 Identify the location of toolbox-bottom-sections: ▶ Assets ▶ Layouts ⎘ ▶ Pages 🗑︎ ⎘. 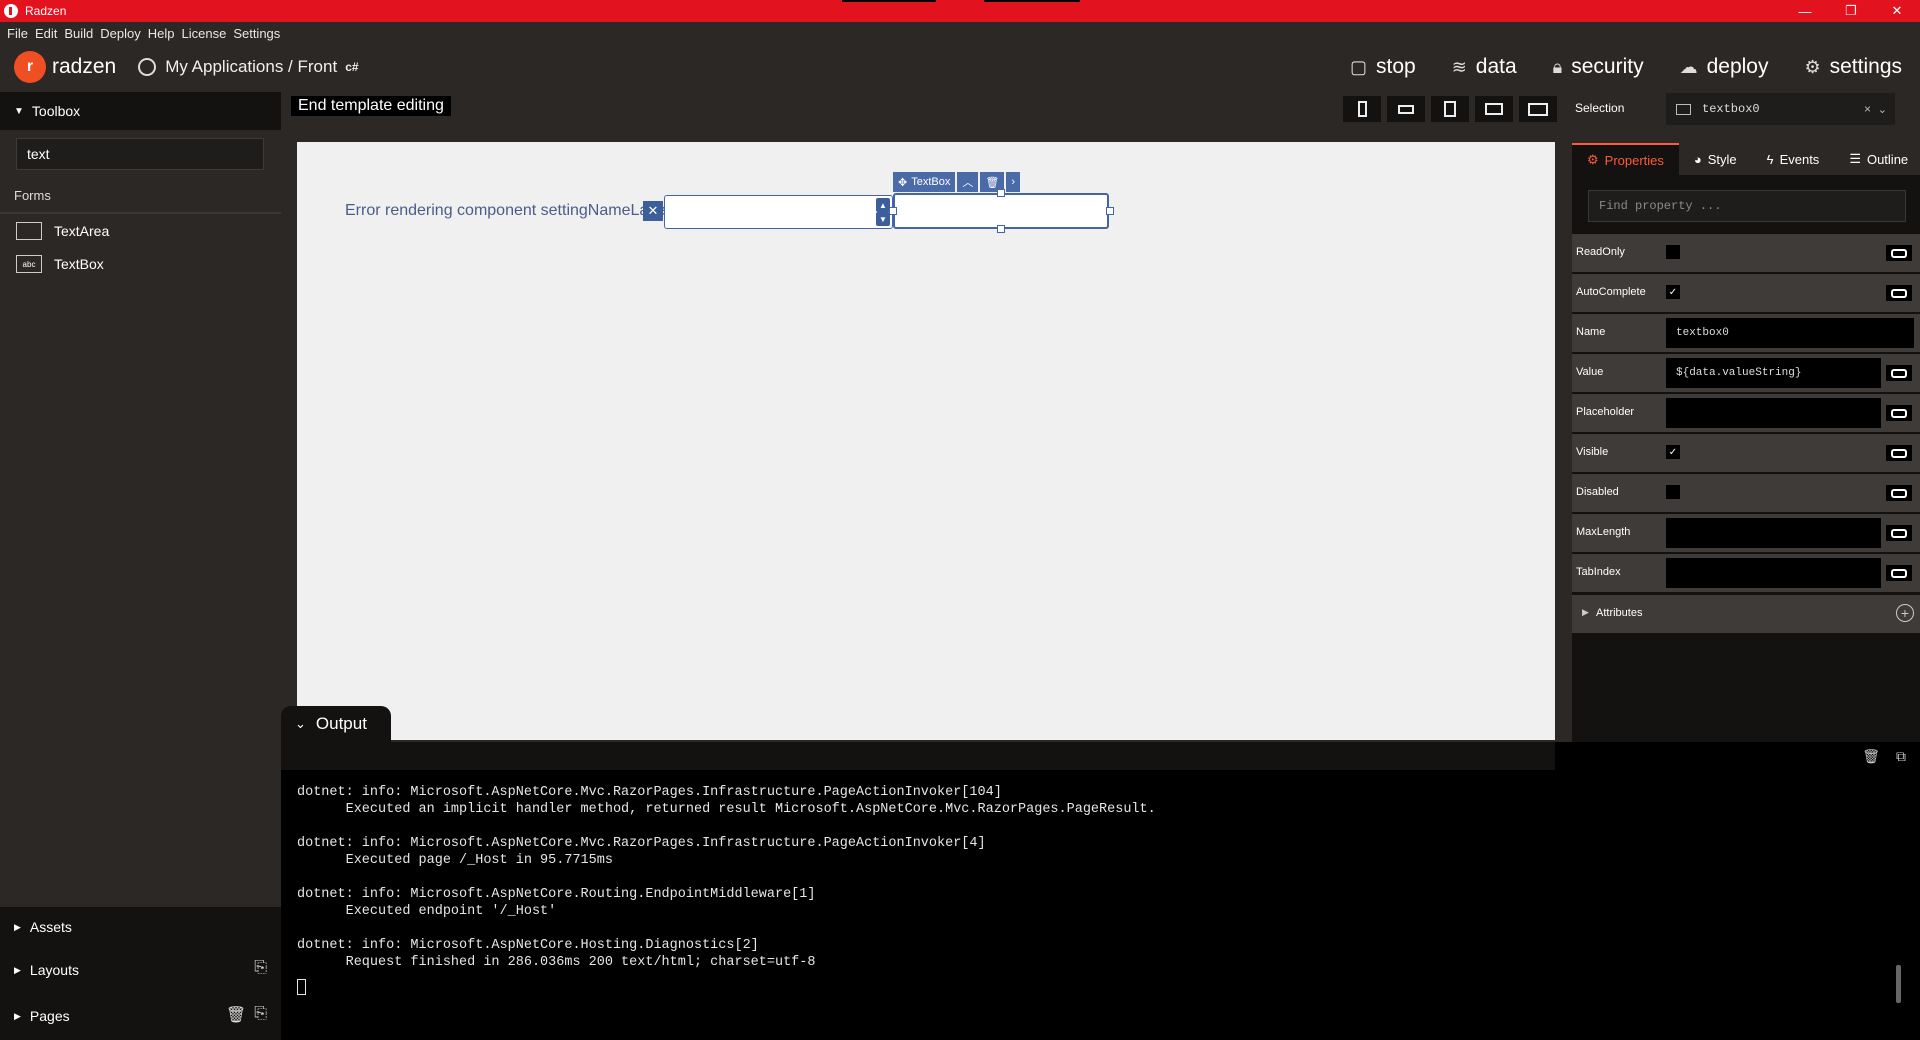
(140, 973).